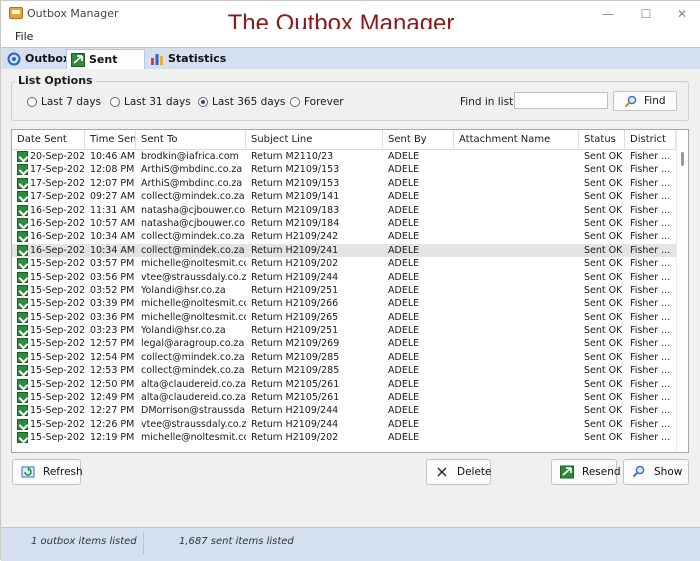 Image resolution: width=700 pixels, height=561 pixels. What do you see at coordinates (193, 237) in the screenshot?
I see `cell-sent-to: collect@mindek.co.za` at bounding box center [193, 237].